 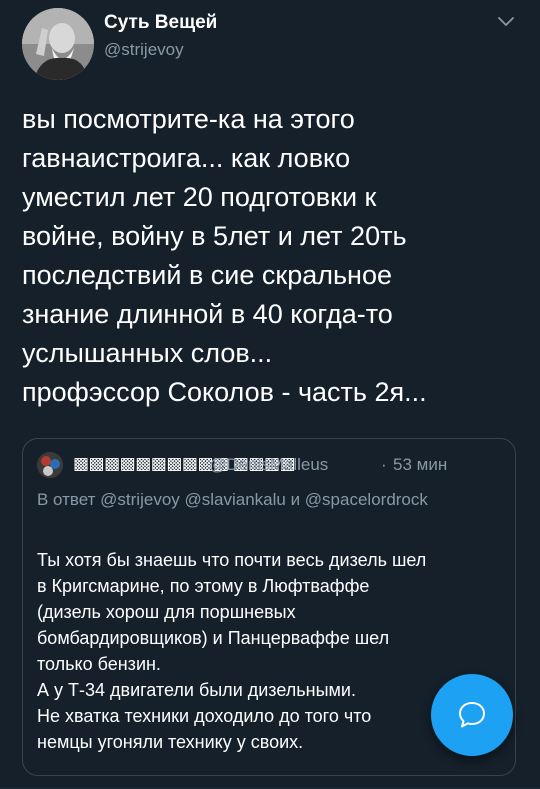 I want to click on author-handle: @strijevoy, so click(x=144, y=50).